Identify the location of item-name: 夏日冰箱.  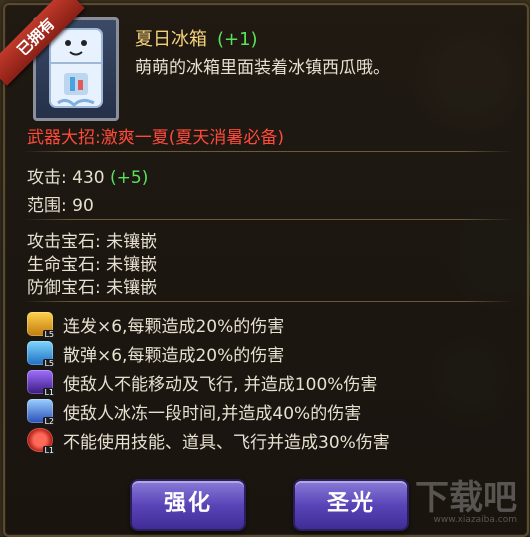
(171, 39).